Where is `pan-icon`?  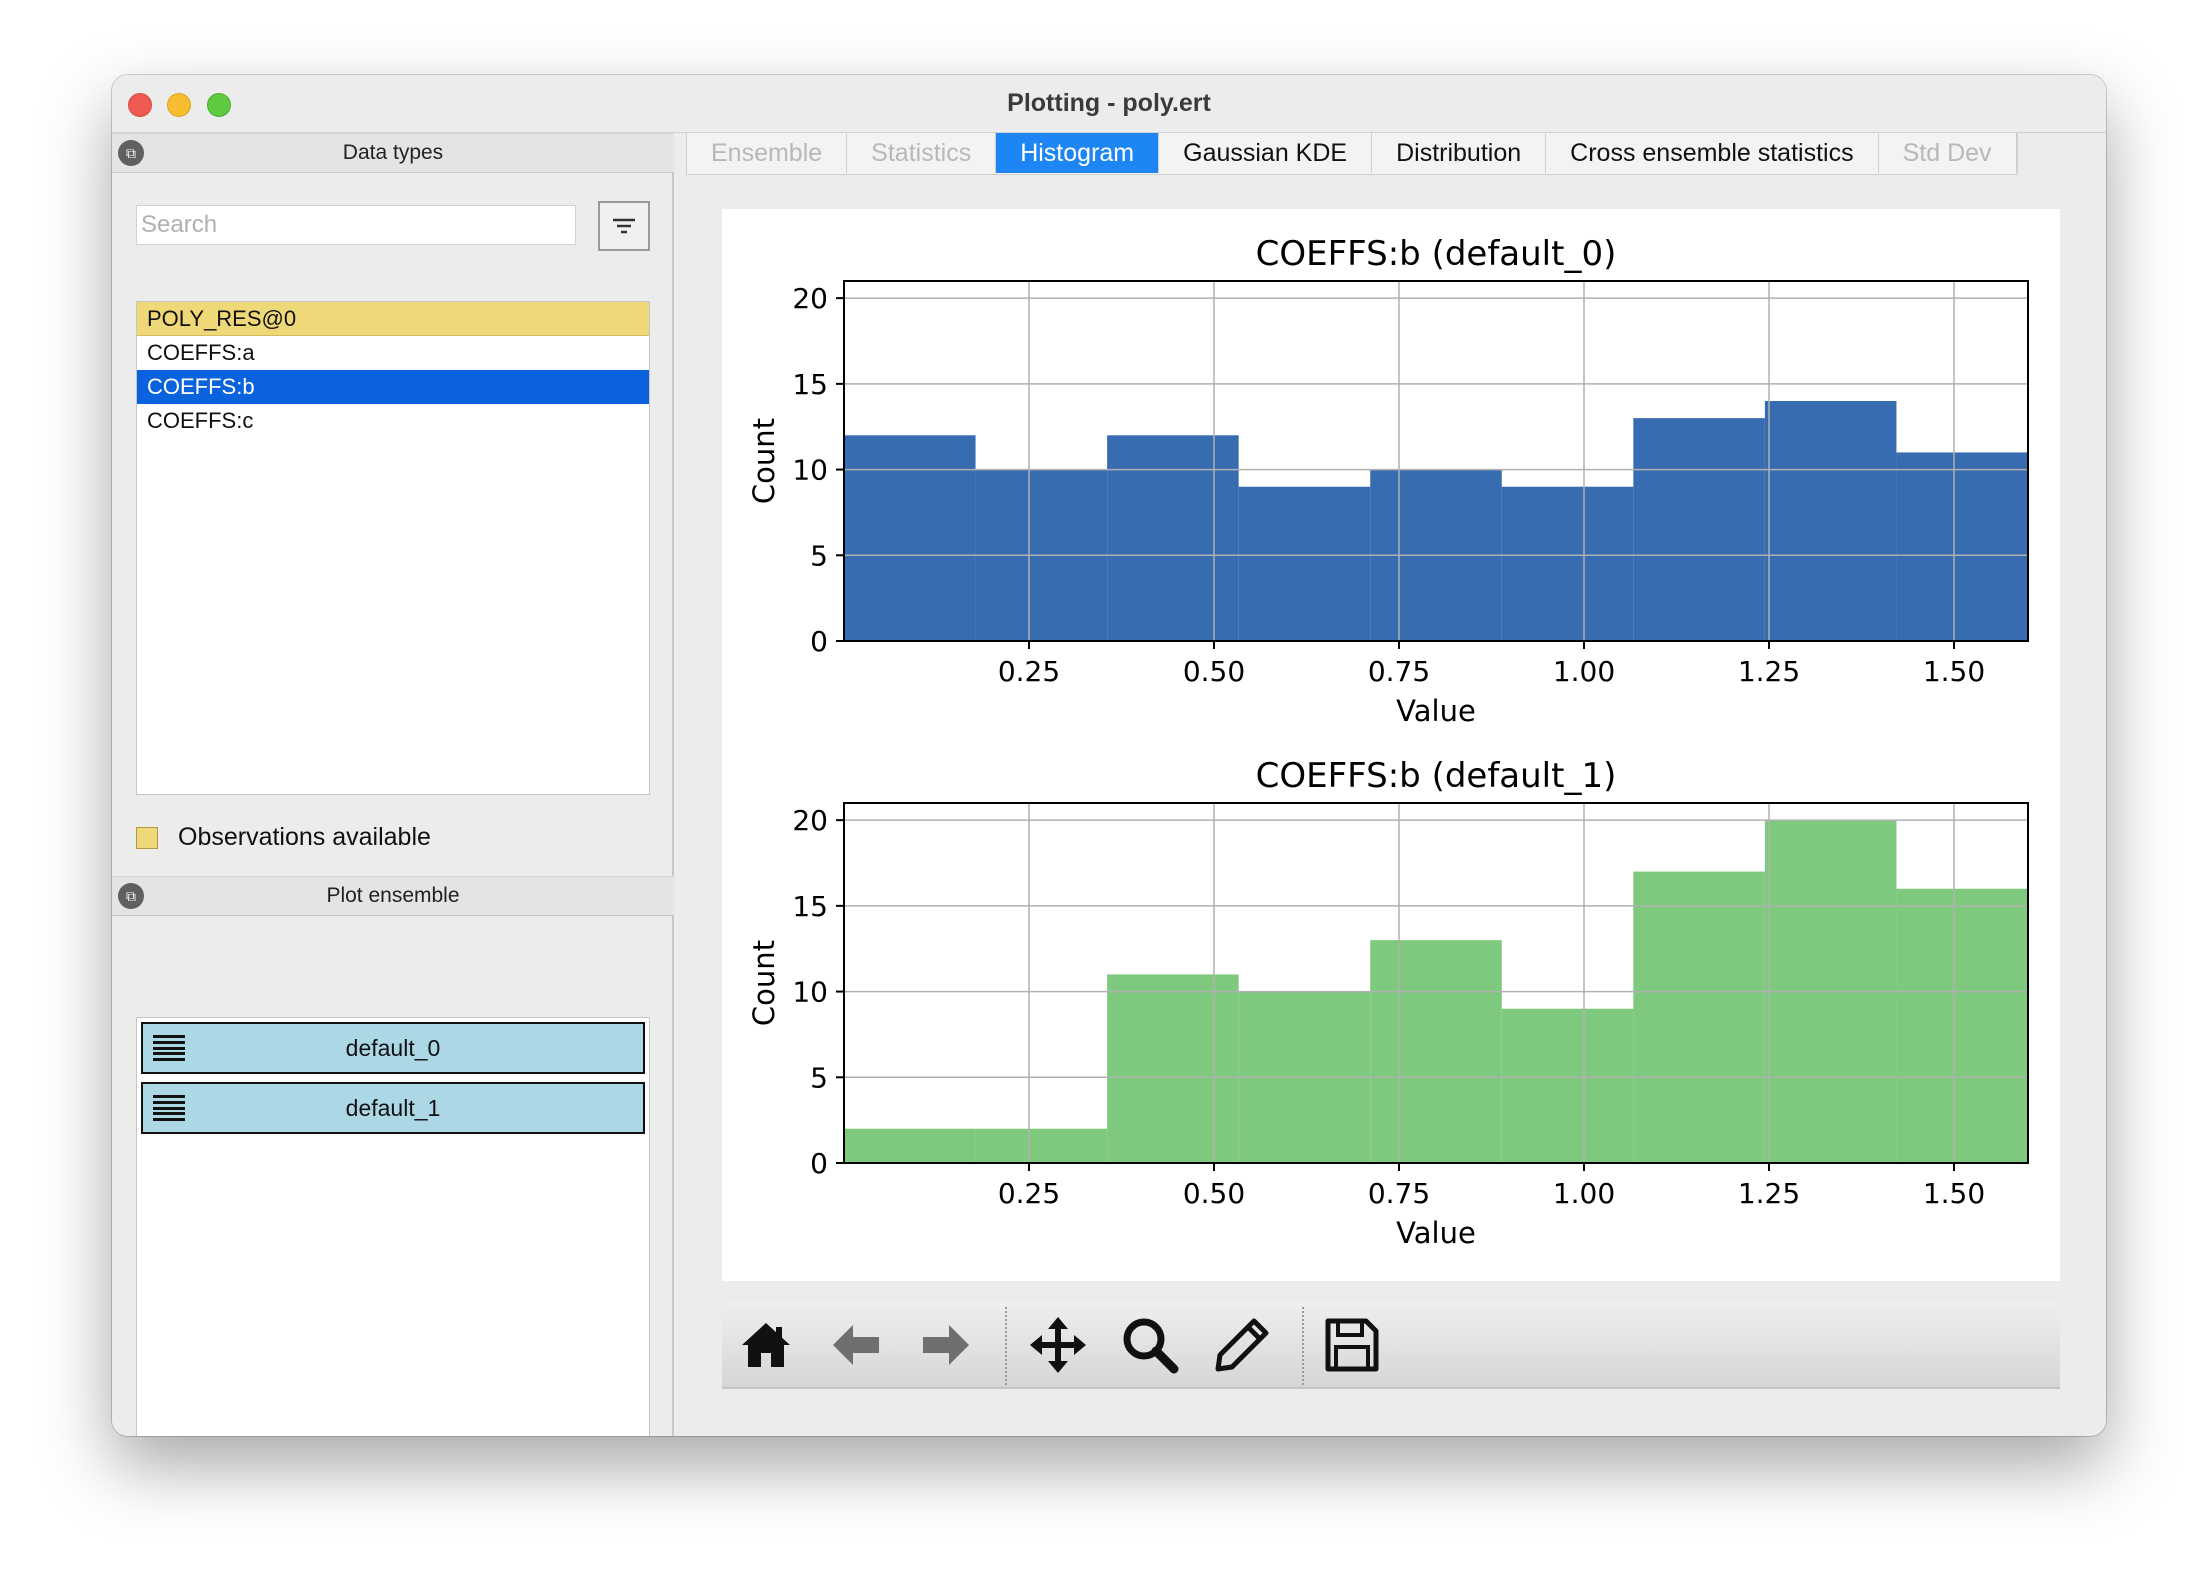
pan-icon is located at coordinates (1058, 1345).